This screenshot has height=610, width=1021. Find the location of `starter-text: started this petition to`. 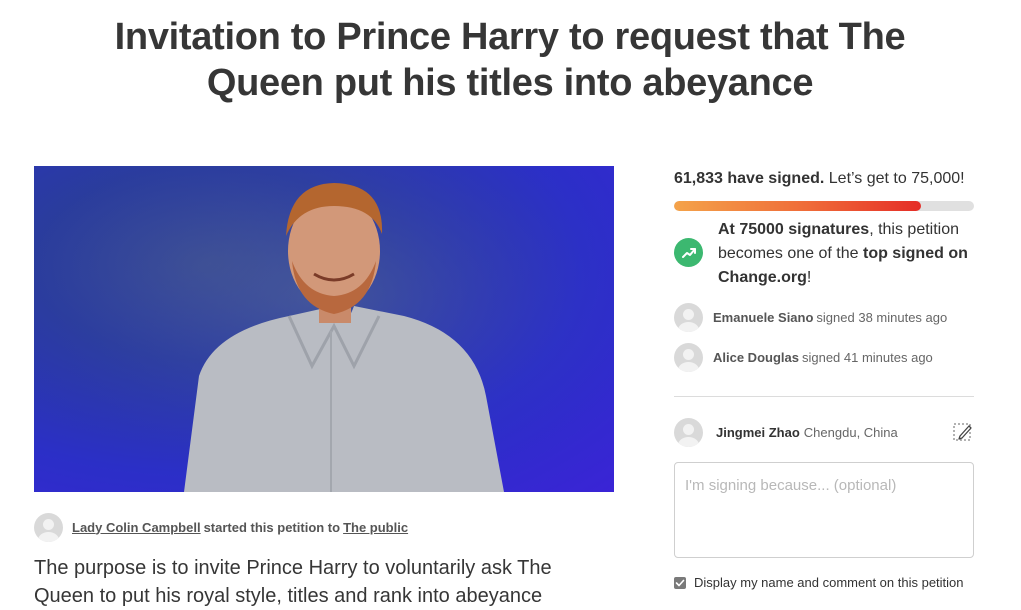

starter-text: started this petition to is located at coordinates (272, 527).